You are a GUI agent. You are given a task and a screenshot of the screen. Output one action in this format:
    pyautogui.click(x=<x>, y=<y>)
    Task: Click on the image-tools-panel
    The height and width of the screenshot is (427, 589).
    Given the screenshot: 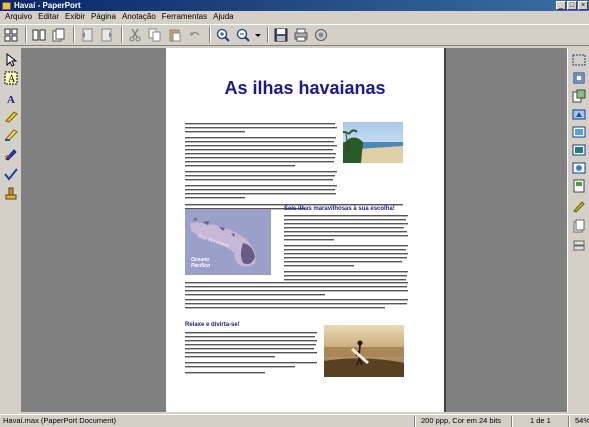 What is the action you would take?
    pyautogui.click(x=578, y=230)
    